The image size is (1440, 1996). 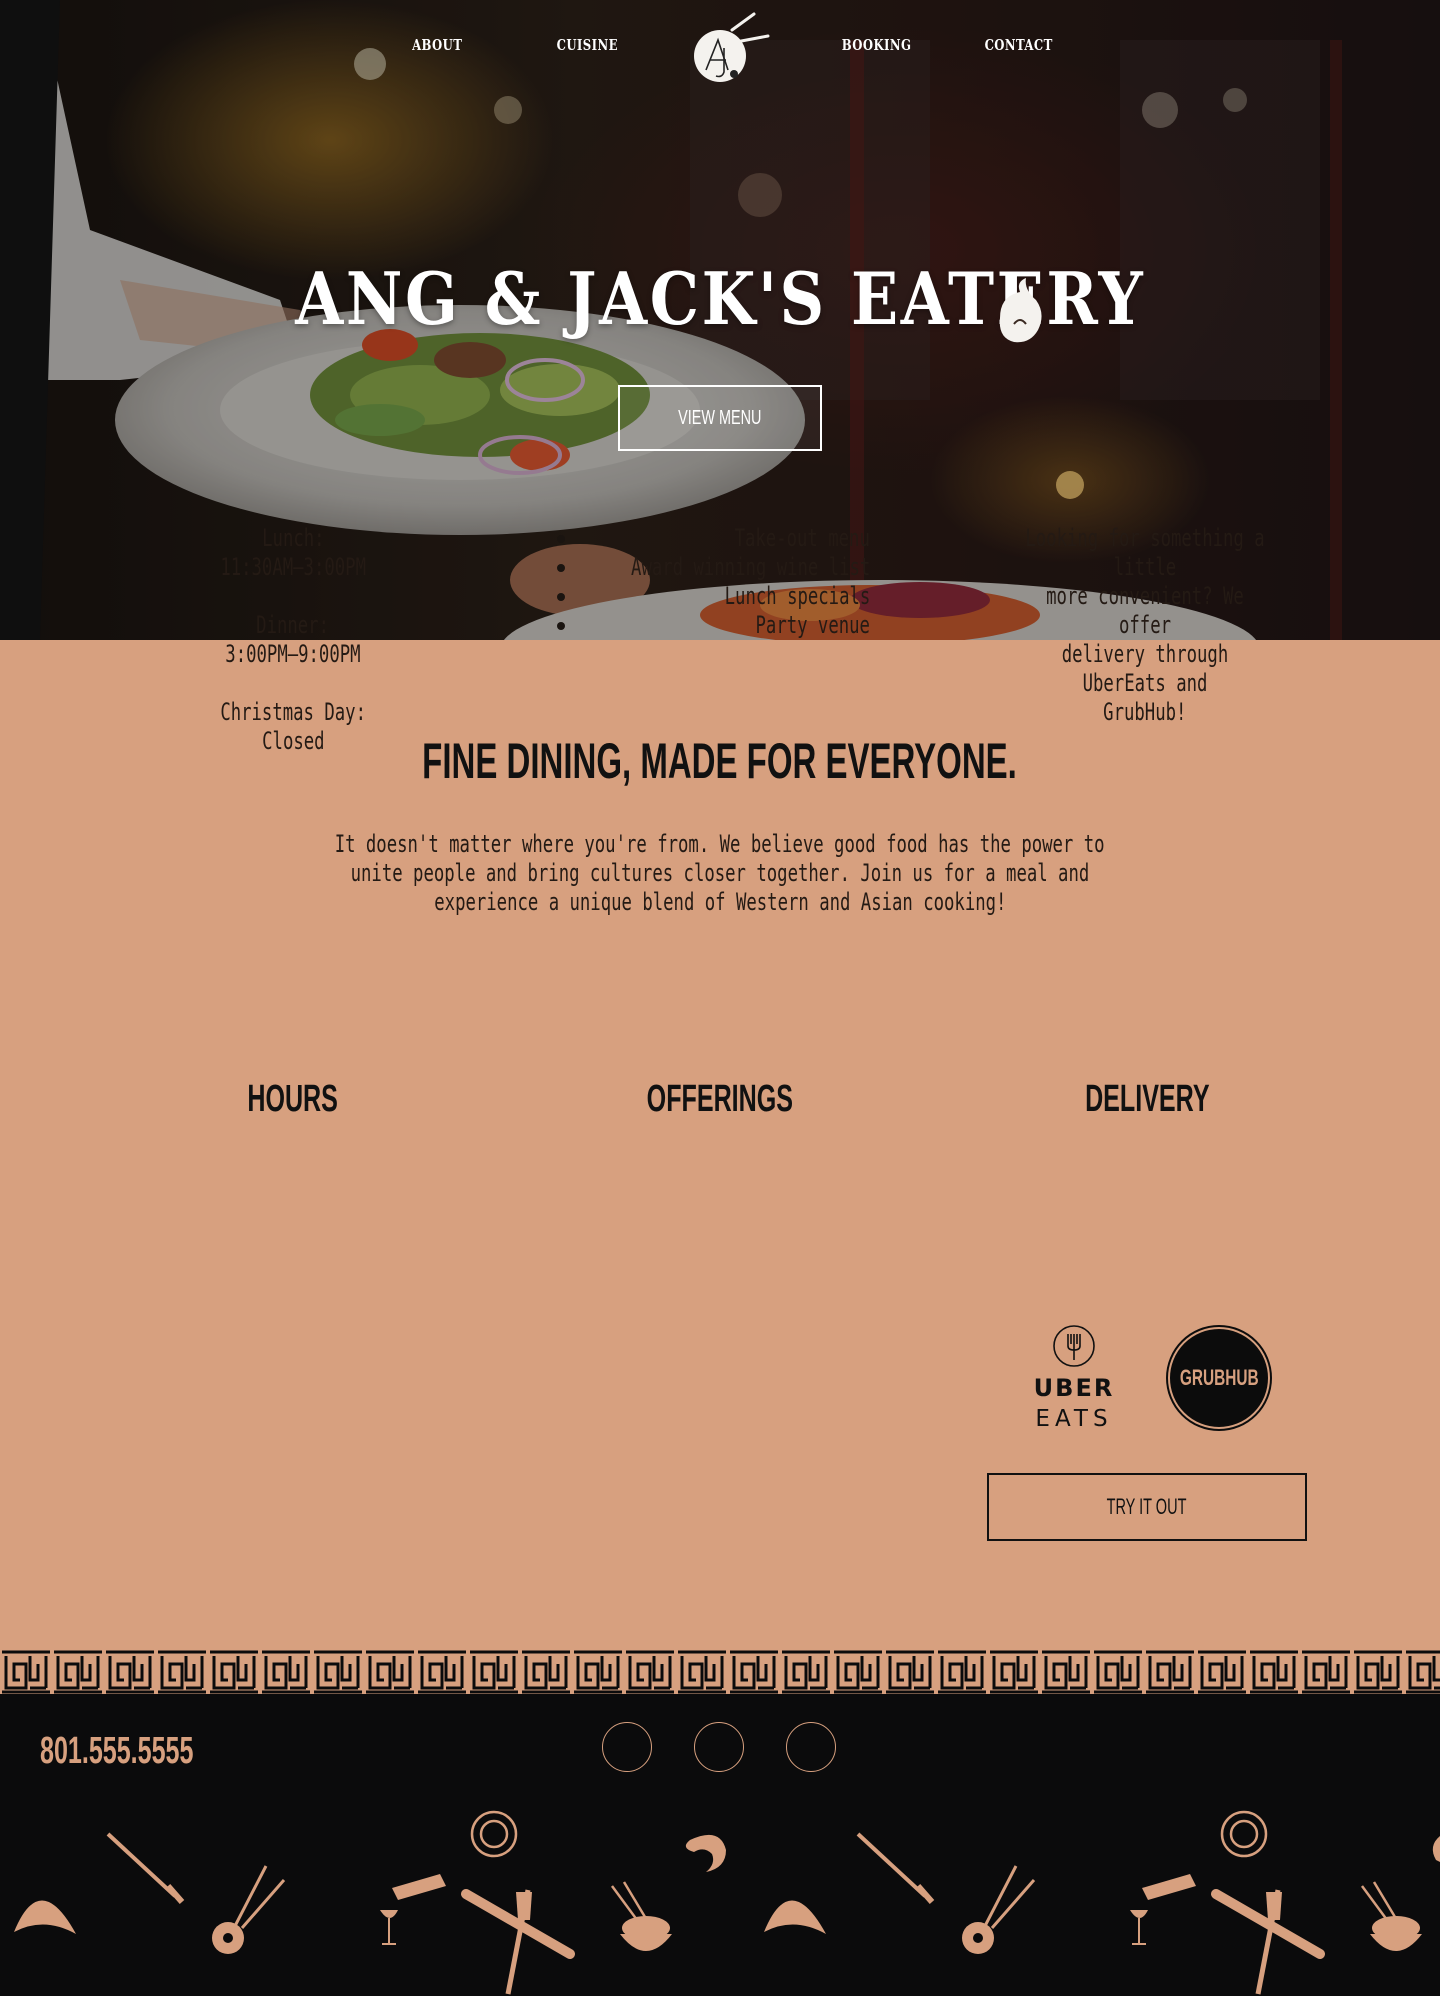 I want to click on hours-heading-text: HOURS, so click(x=293, y=1099).